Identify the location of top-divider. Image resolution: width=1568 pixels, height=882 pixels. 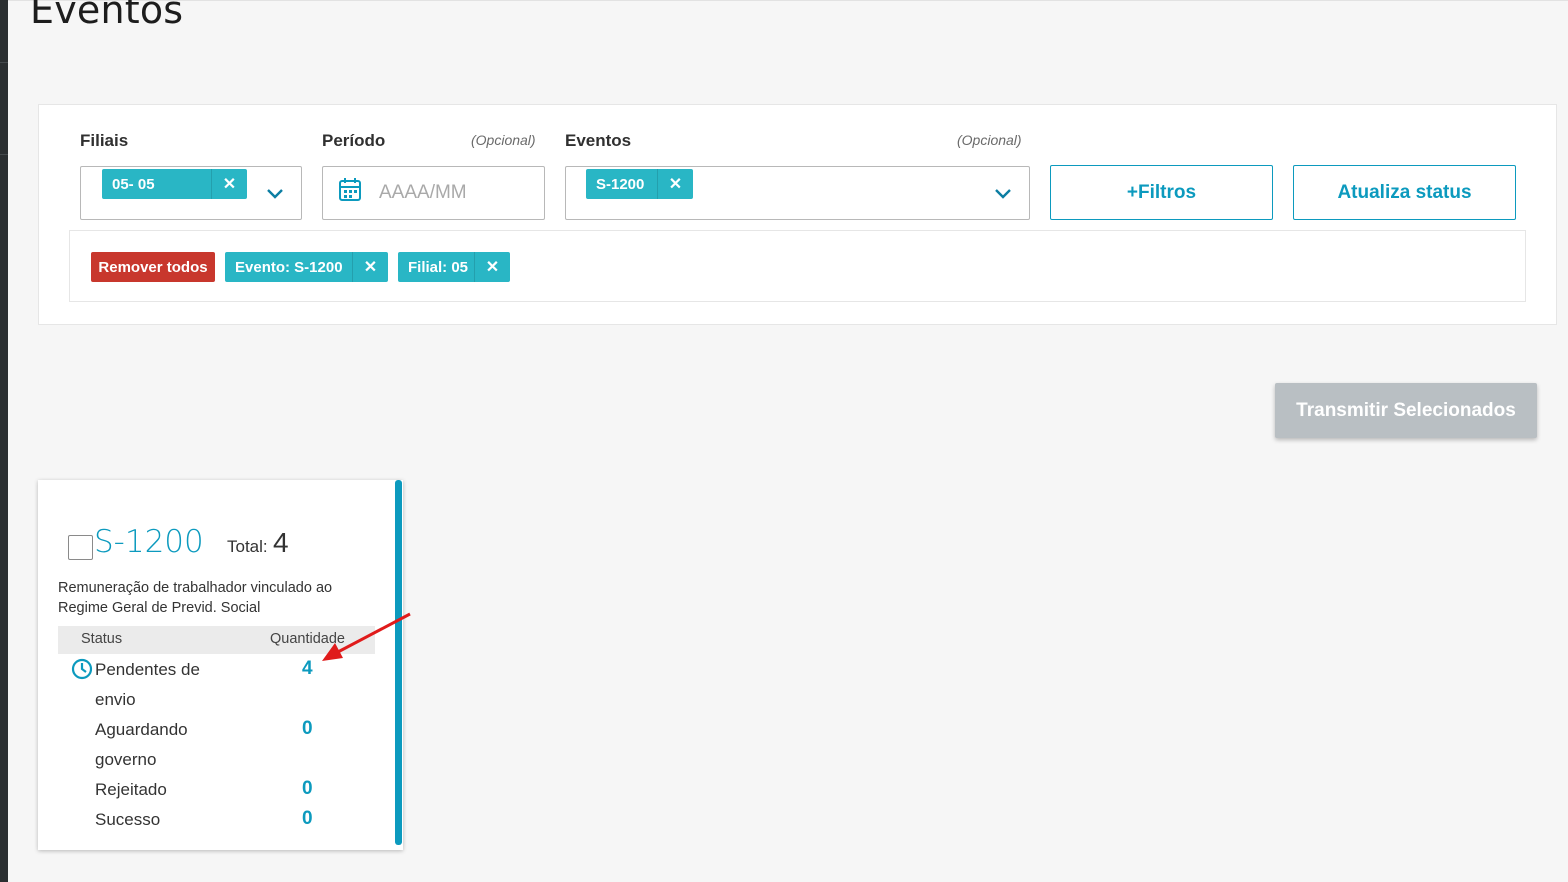
(788, 0).